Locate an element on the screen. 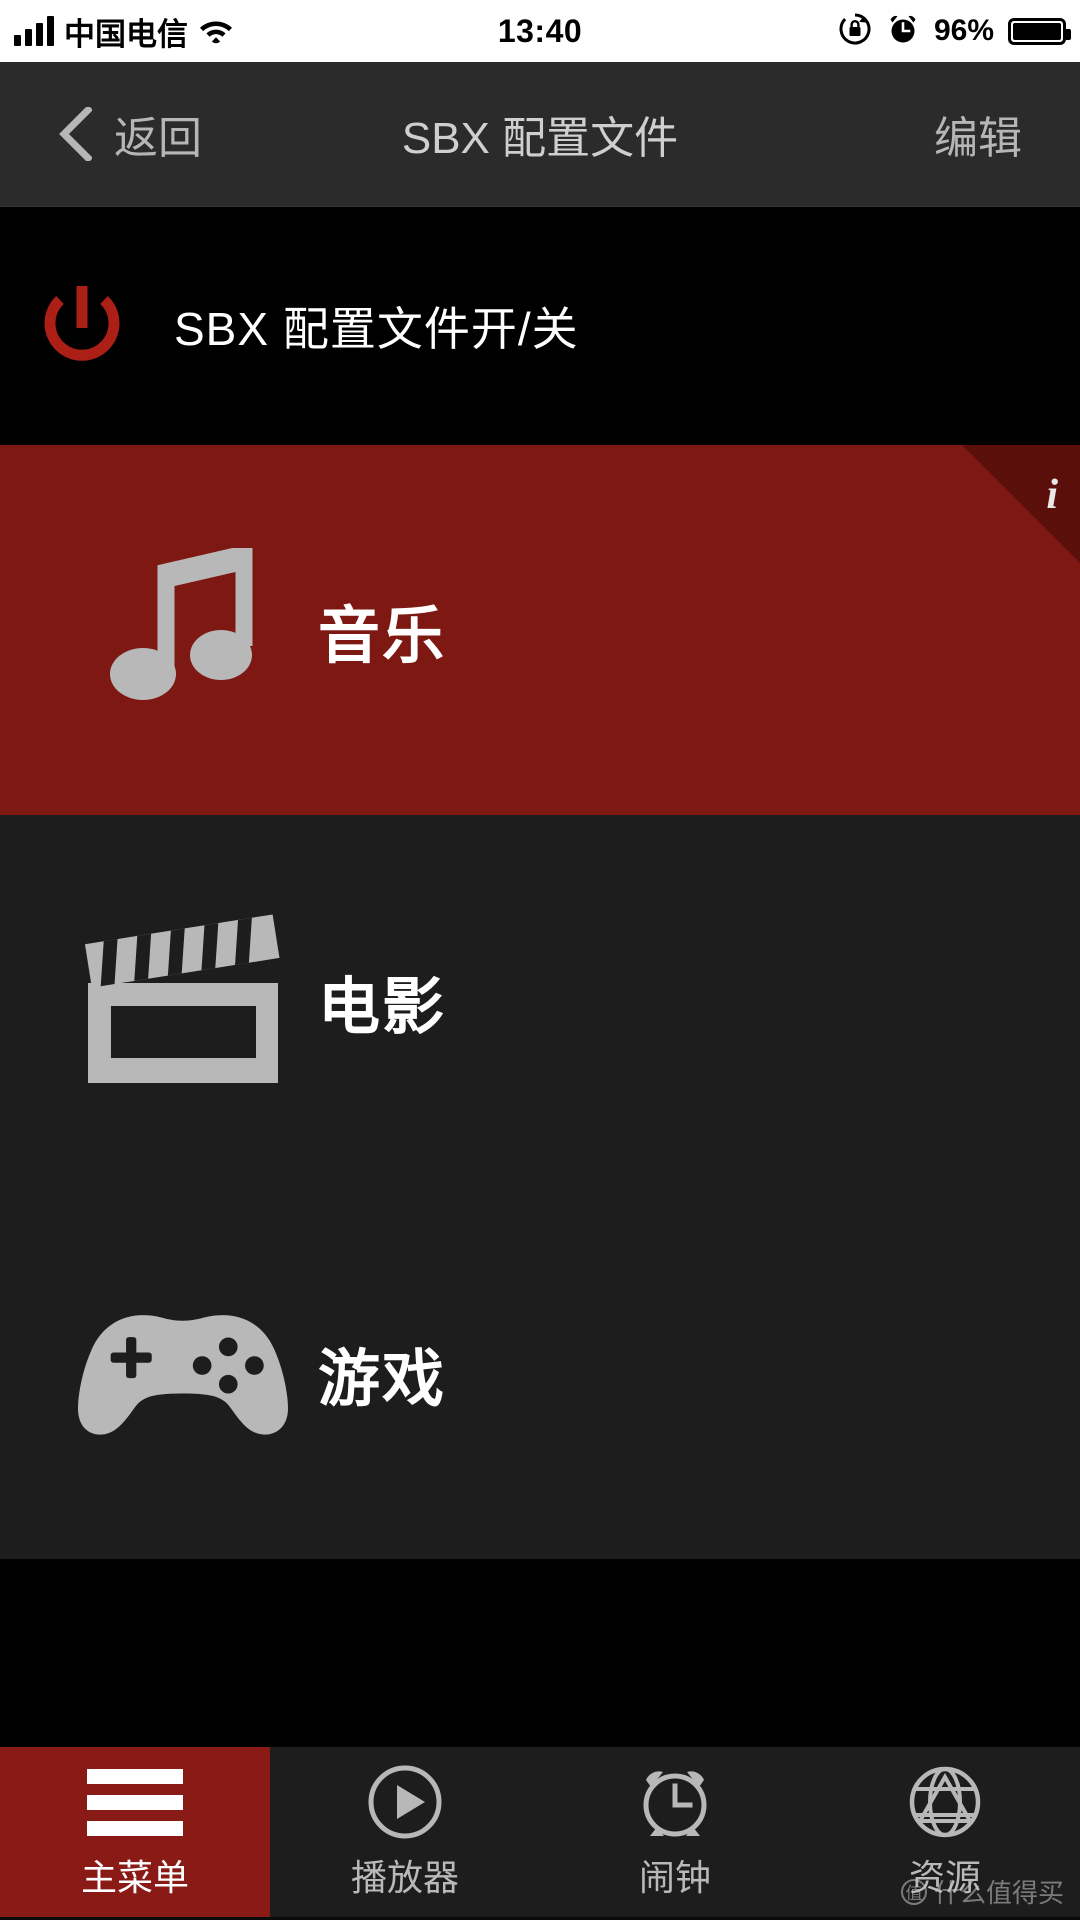 The image size is (1080, 1920). category-label-game: 游戏 is located at coordinates (382, 1379).